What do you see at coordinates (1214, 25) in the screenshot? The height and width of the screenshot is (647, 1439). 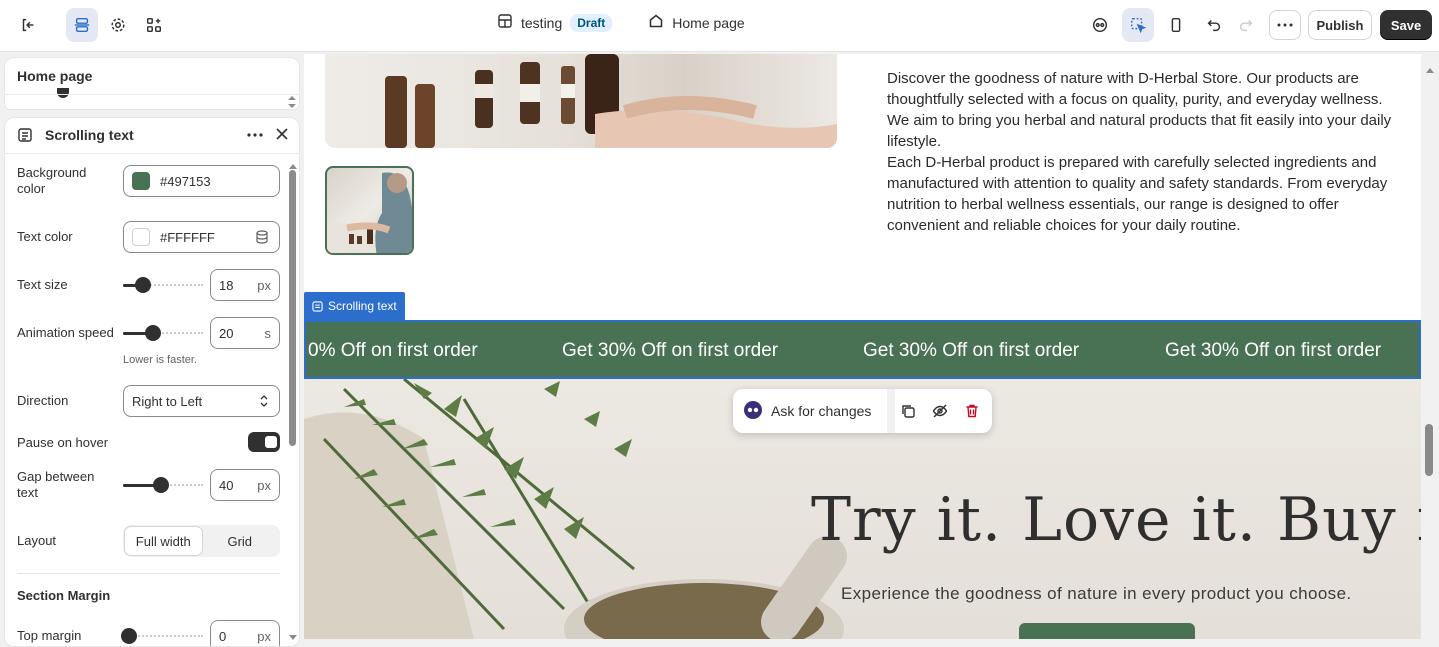 I see `undo-icon` at bounding box center [1214, 25].